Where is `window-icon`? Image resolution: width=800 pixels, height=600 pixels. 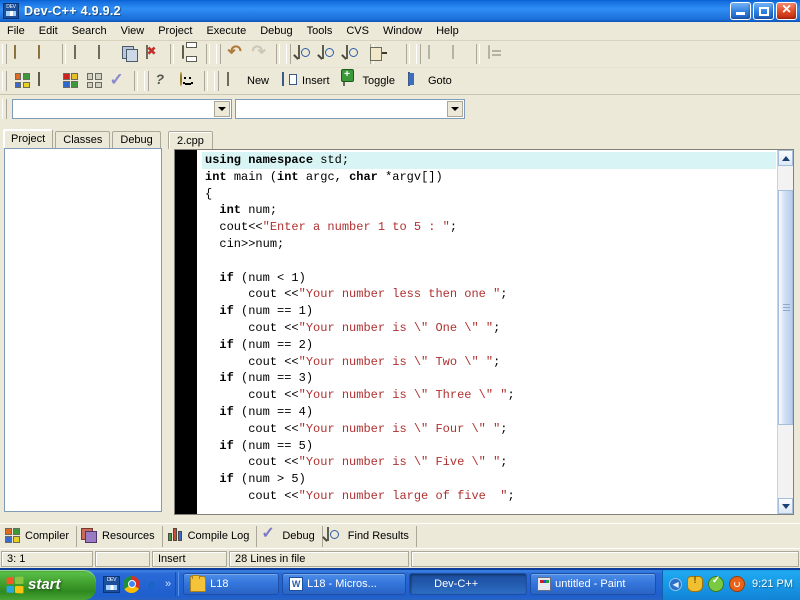 window-icon is located at coordinates (46, 81).